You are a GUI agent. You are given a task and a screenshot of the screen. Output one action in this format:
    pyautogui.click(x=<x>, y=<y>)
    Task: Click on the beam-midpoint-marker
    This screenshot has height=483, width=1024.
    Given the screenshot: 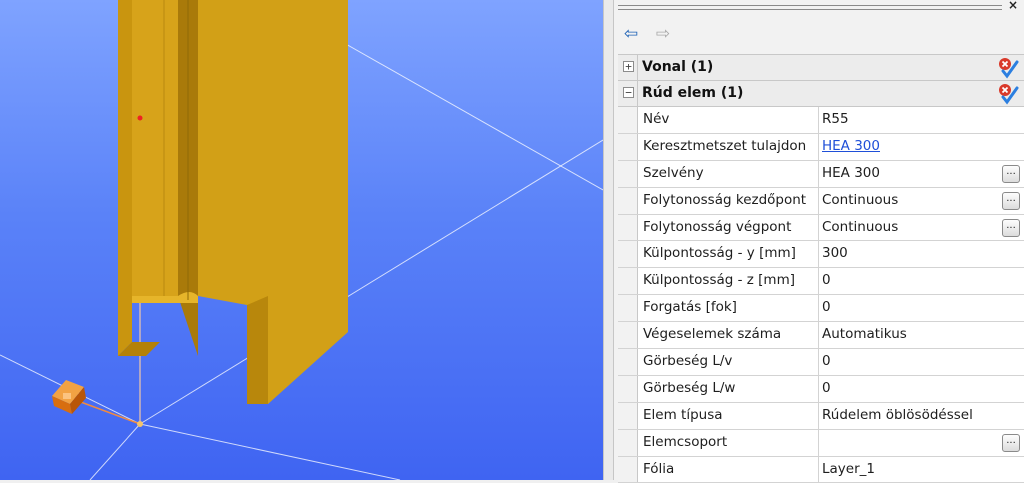 What is the action you would take?
    pyautogui.click(x=140, y=118)
    